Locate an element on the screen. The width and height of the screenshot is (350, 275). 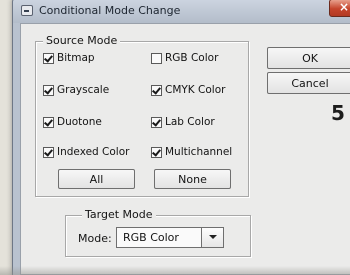
target-mode-group: Target Mode Mode: RGB Color is located at coordinates (158, 232).